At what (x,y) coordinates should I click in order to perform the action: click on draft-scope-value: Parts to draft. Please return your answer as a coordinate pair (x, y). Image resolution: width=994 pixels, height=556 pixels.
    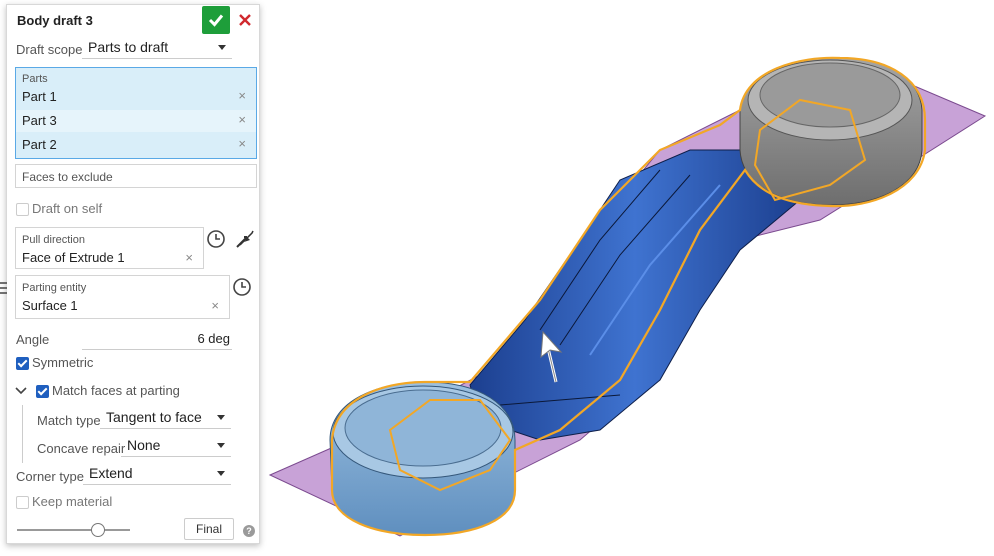
    Looking at the image, I should click on (128, 47).